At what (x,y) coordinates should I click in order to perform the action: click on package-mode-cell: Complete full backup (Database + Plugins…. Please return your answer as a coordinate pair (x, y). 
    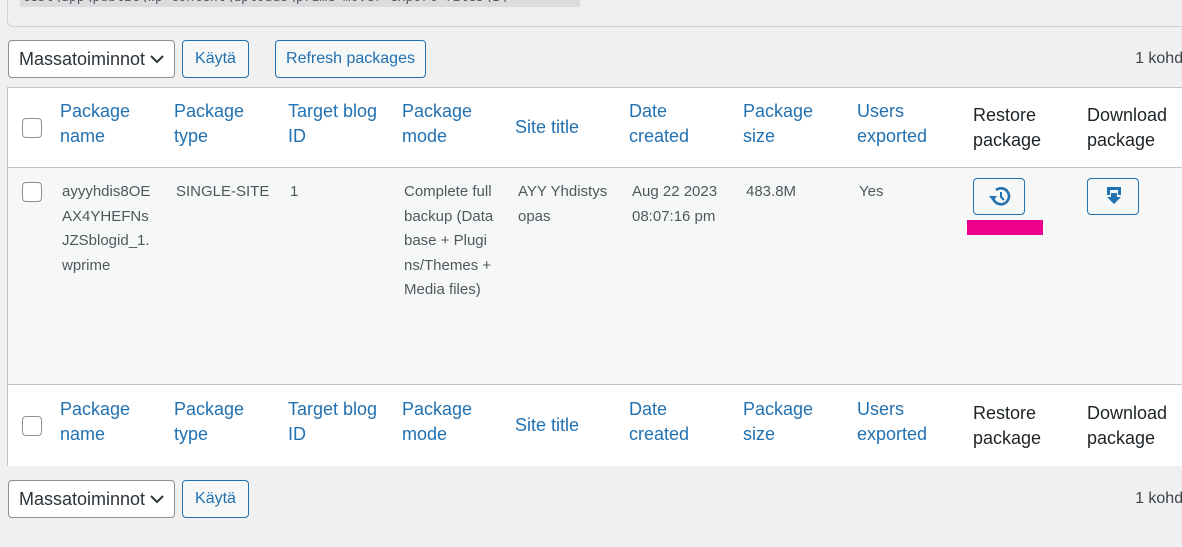
    Looking at the image, I should click on (449, 240).